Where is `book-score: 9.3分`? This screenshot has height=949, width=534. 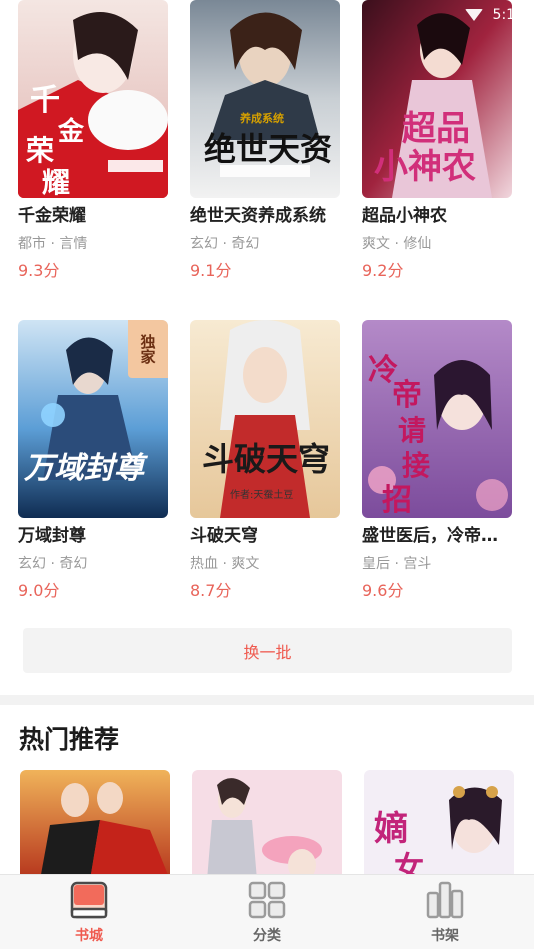
book-score: 9.3分 is located at coordinates (39, 270).